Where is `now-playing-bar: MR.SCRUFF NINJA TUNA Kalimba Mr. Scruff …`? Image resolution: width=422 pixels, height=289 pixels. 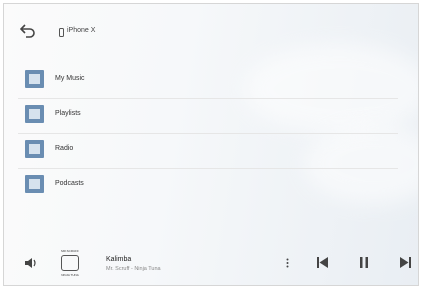 now-playing-bar: MR.SCRUFF NINJA TUNA Kalimba Mr. Scruff … is located at coordinates (211, 263).